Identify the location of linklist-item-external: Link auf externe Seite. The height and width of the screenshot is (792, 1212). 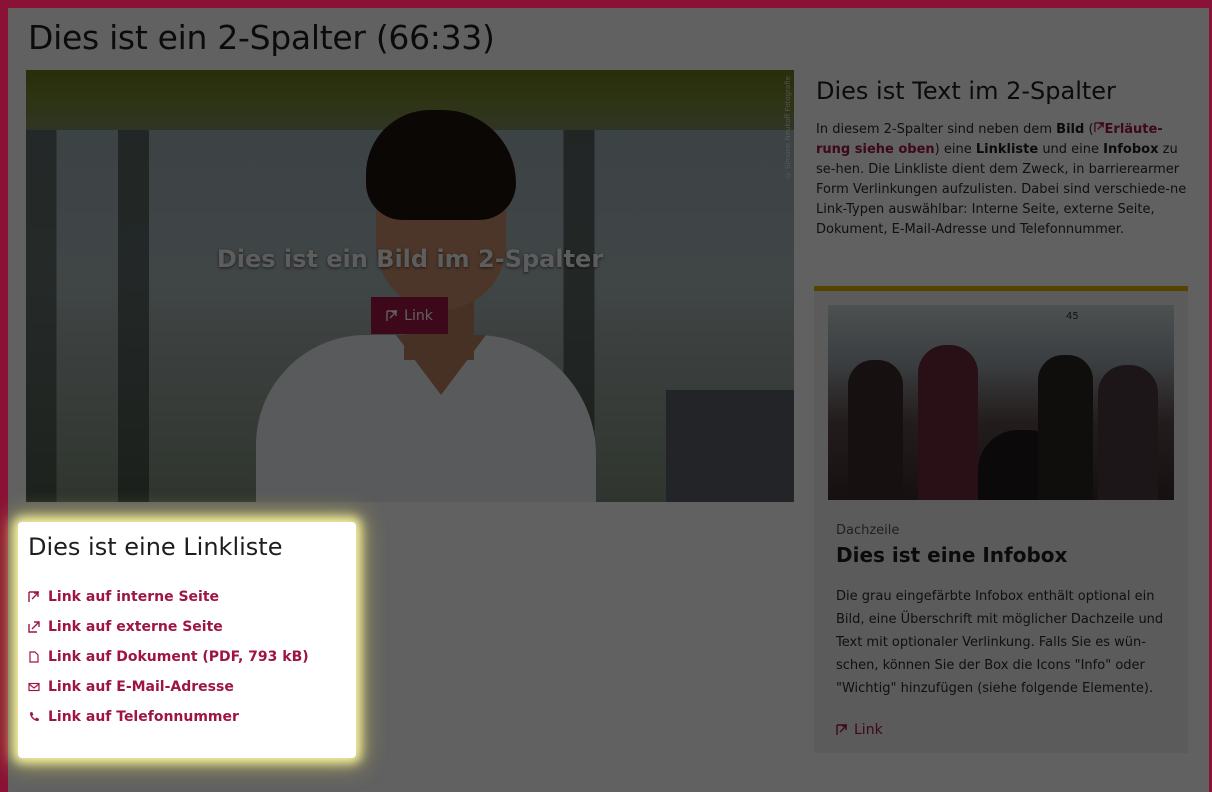
(168, 627).